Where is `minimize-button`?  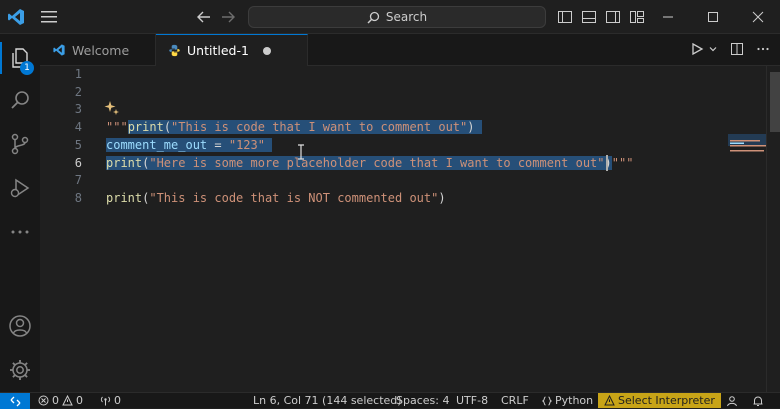 minimize-button is located at coordinates (668, 17).